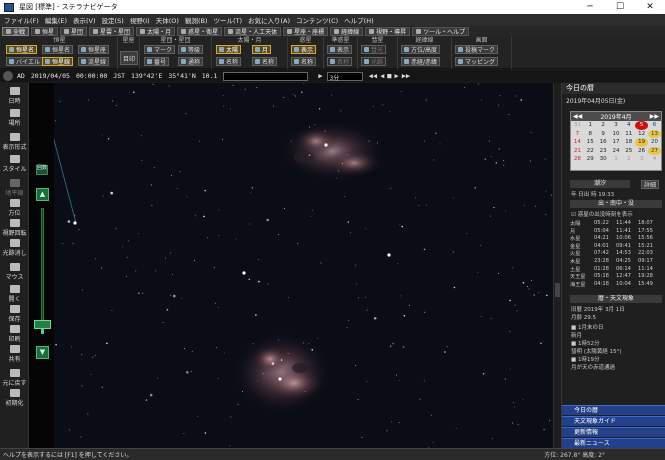 The width and height of the screenshot is (665, 460). What do you see at coordinates (58, 61) in the screenshot?
I see `star-line-button: 恒星線` at bounding box center [58, 61].